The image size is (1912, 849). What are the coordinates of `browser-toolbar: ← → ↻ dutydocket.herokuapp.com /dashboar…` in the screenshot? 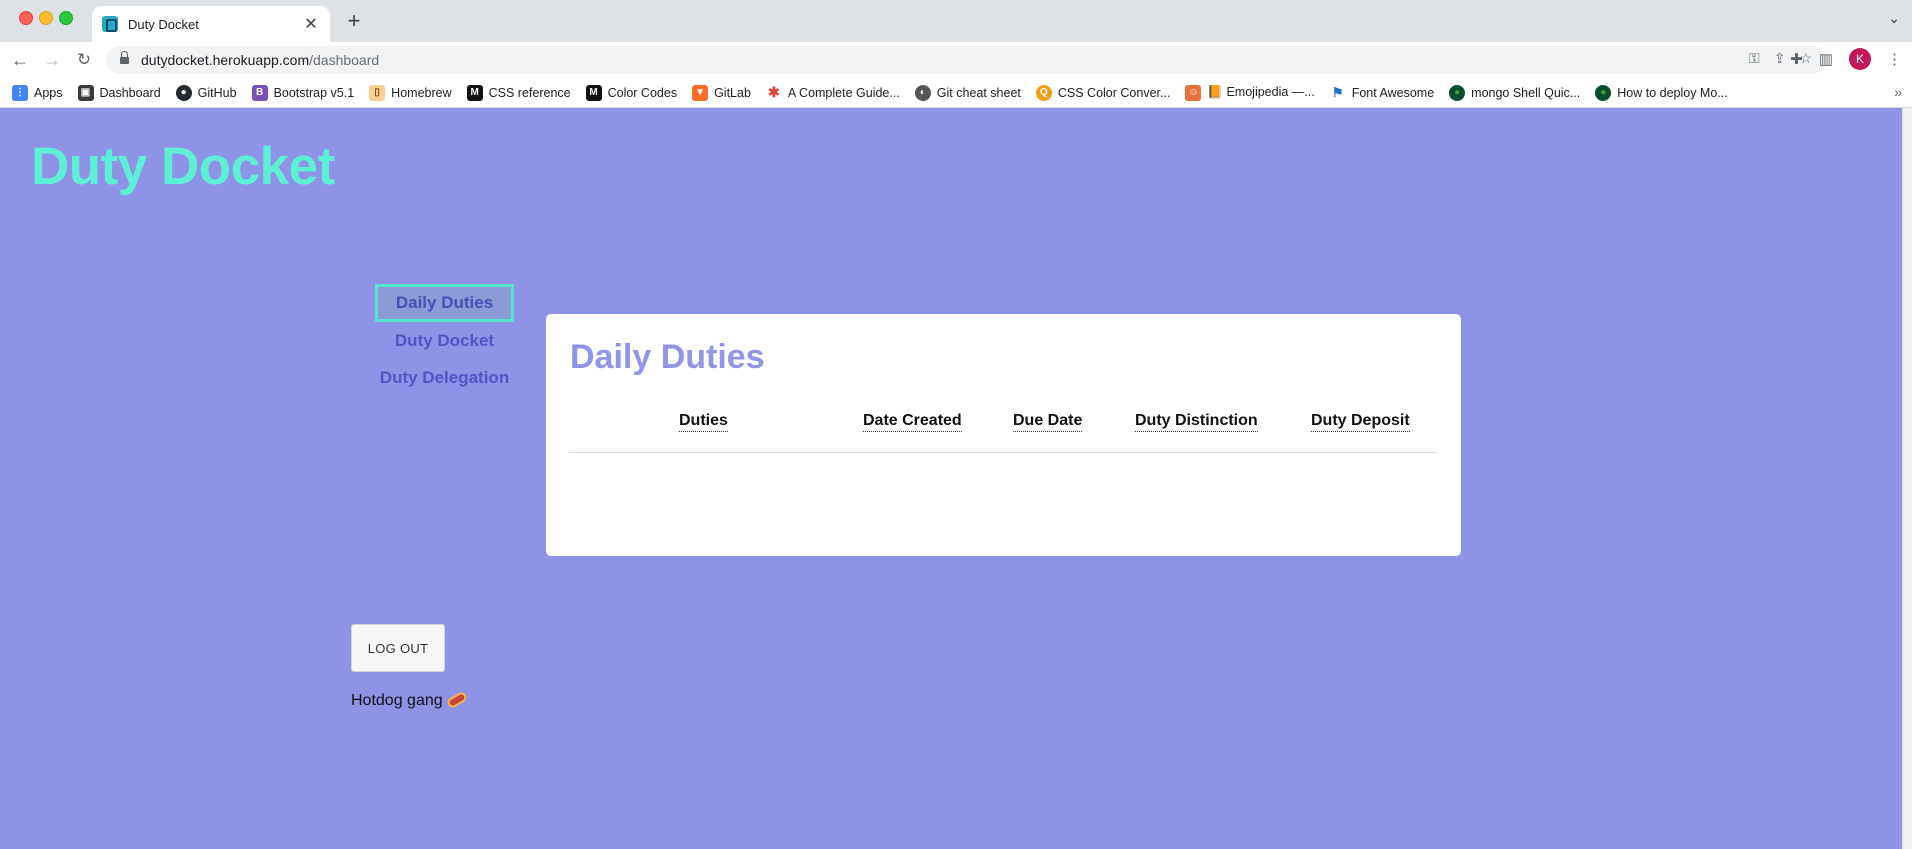 It's located at (956, 60).